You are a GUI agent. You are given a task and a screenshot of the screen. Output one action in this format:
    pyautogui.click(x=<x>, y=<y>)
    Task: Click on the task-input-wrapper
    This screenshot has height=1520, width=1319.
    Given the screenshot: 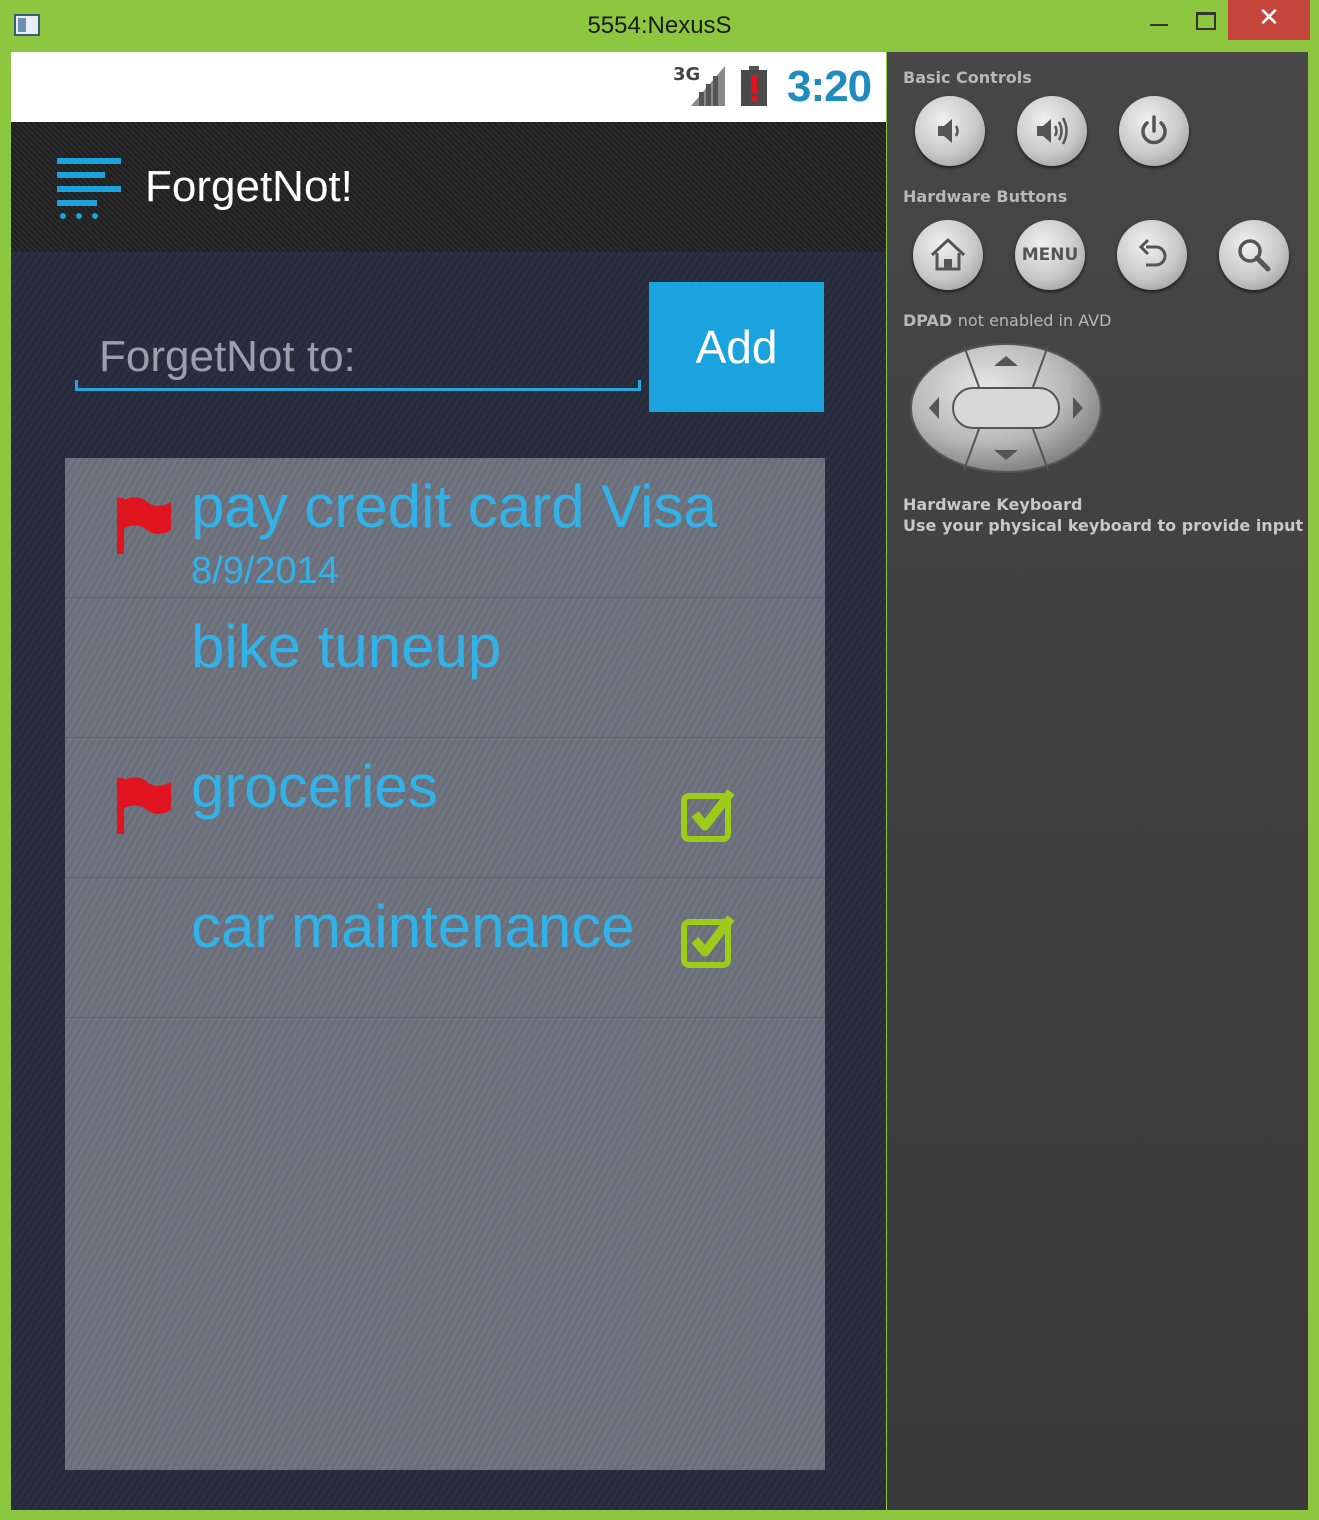 What is the action you would take?
    pyautogui.click(x=358, y=339)
    